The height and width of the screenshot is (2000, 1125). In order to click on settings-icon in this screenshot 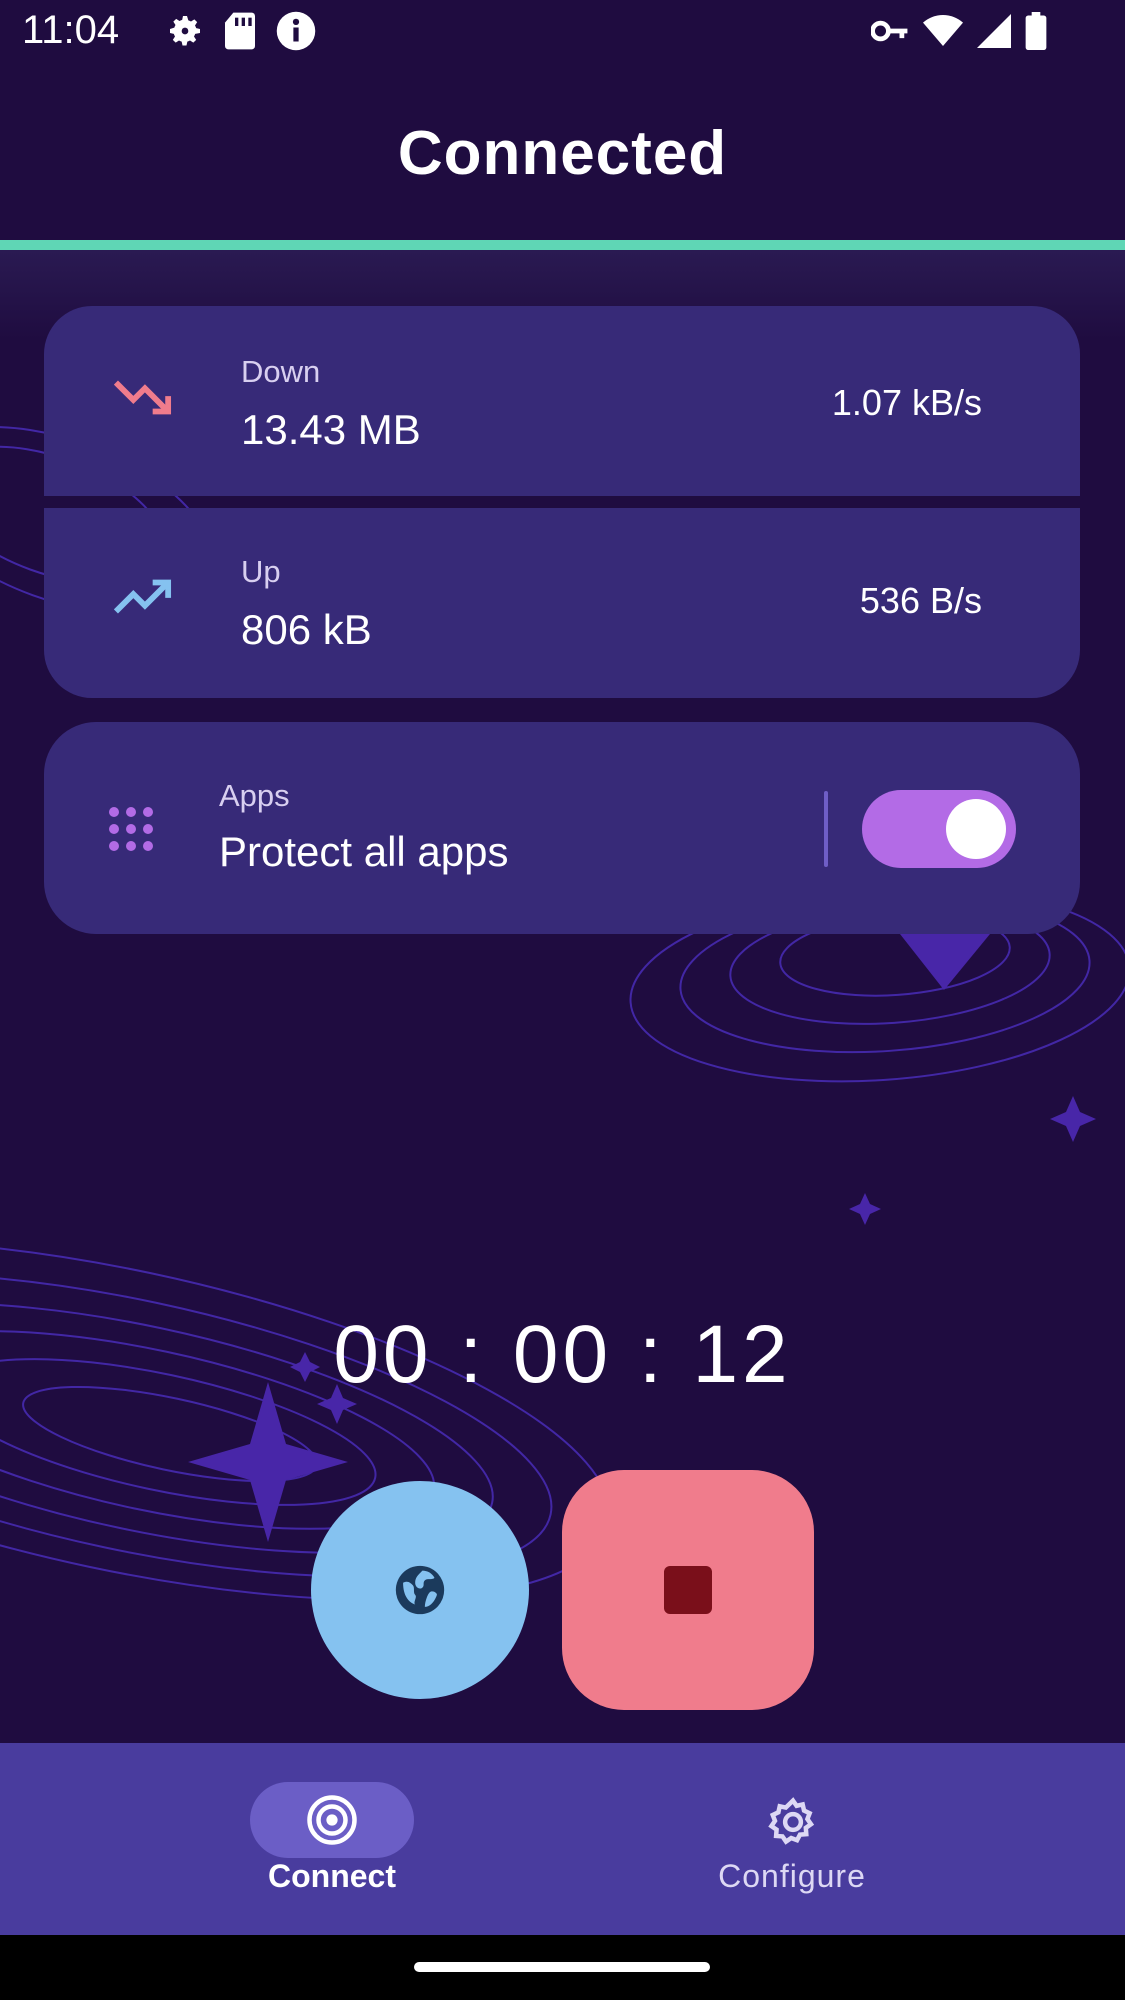, I will do `click(185, 31)`.